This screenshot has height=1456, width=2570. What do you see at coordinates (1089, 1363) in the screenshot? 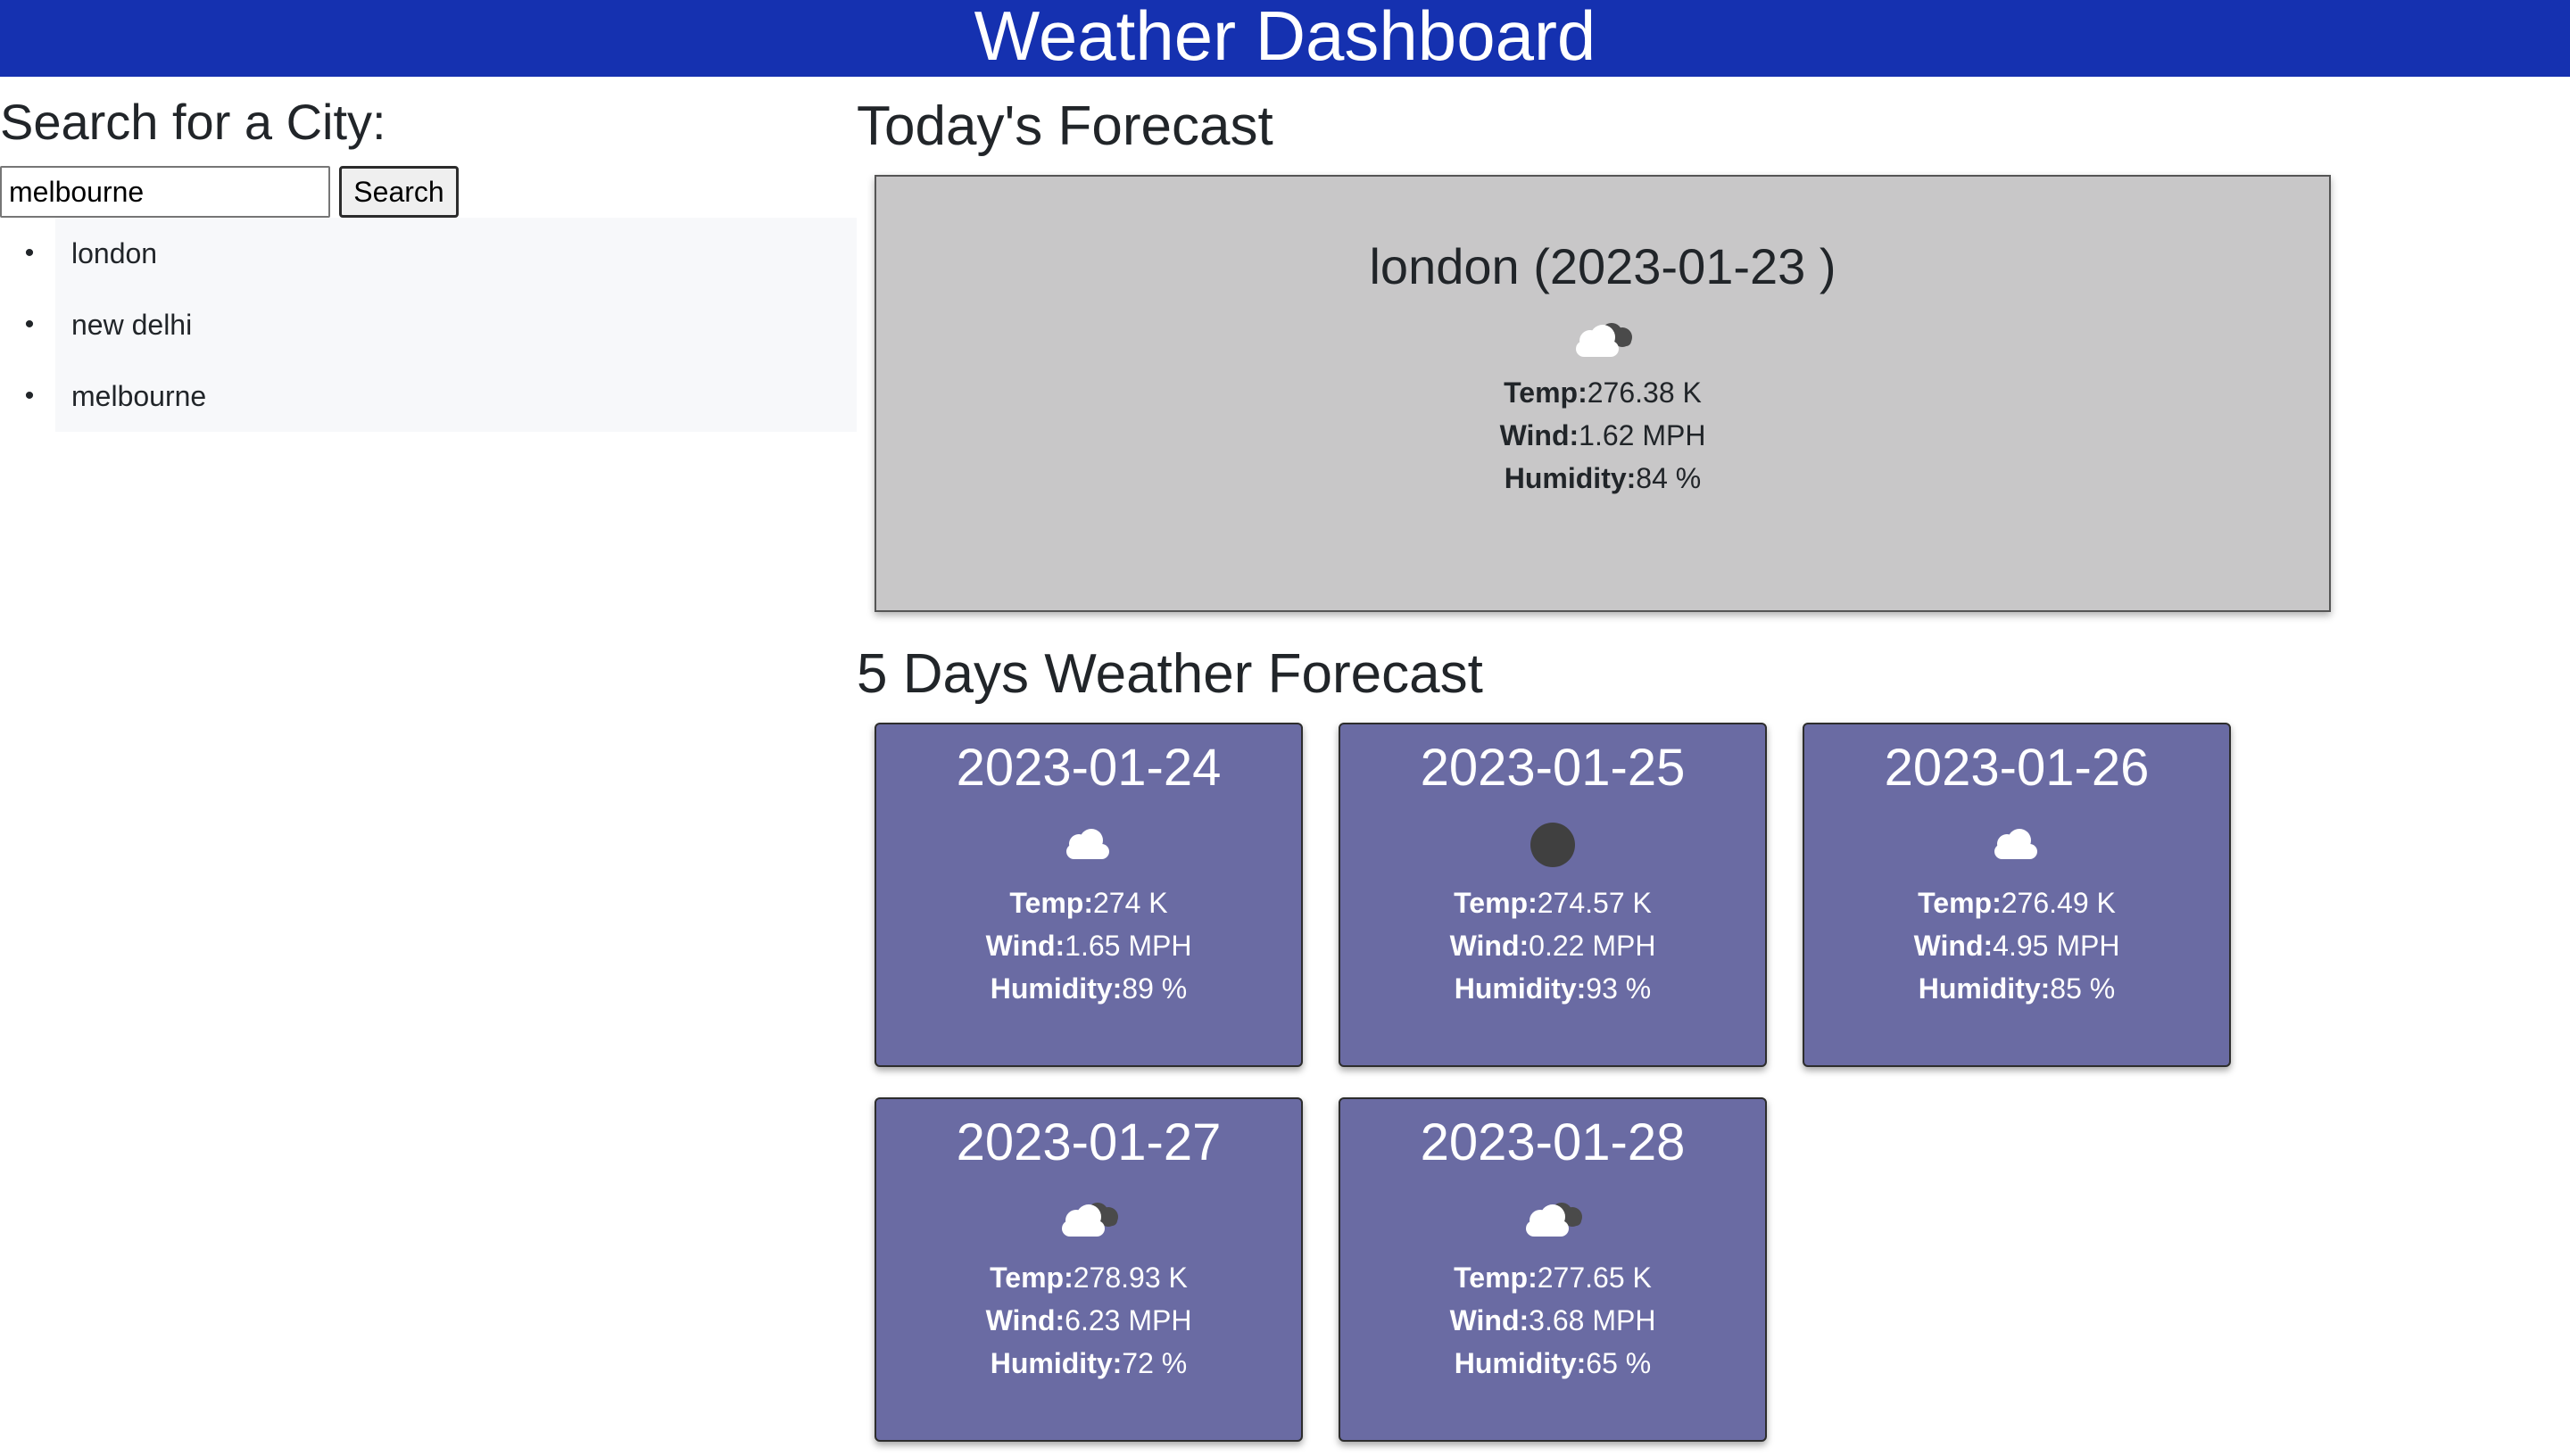
I see `forecast-humidity: Humidity:72 %` at bounding box center [1089, 1363].